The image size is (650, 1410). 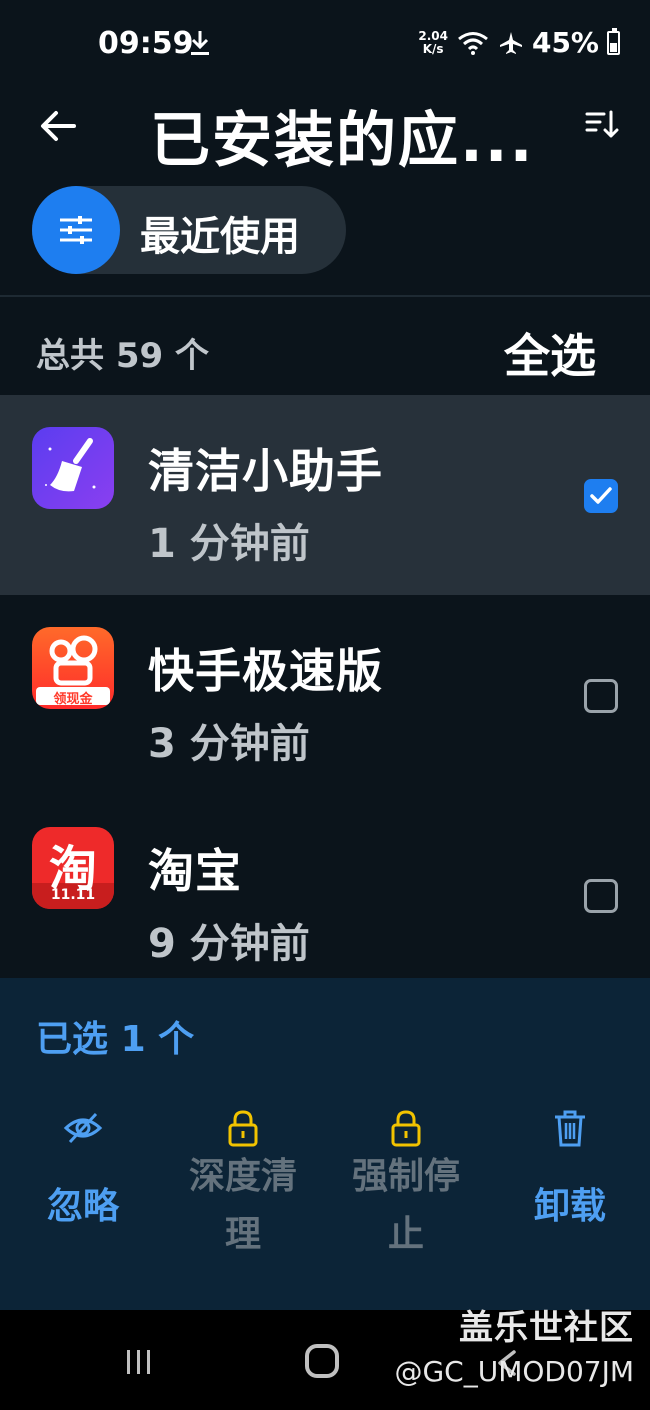 I want to click on wifi-icon, so click(x=473, y=43).